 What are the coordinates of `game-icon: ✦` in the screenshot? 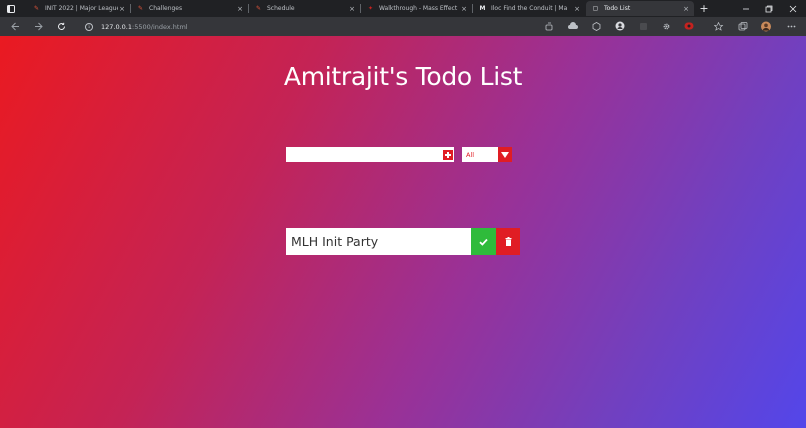 It's located at (370, 8).